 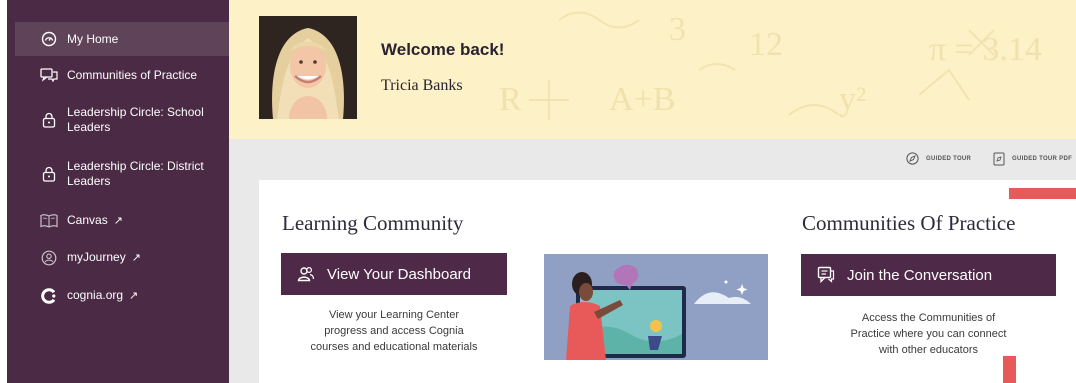 What do you see at coordinates (49, 75) in the screenshot?
I see `chat-icon` at bounding box center [49, 75].